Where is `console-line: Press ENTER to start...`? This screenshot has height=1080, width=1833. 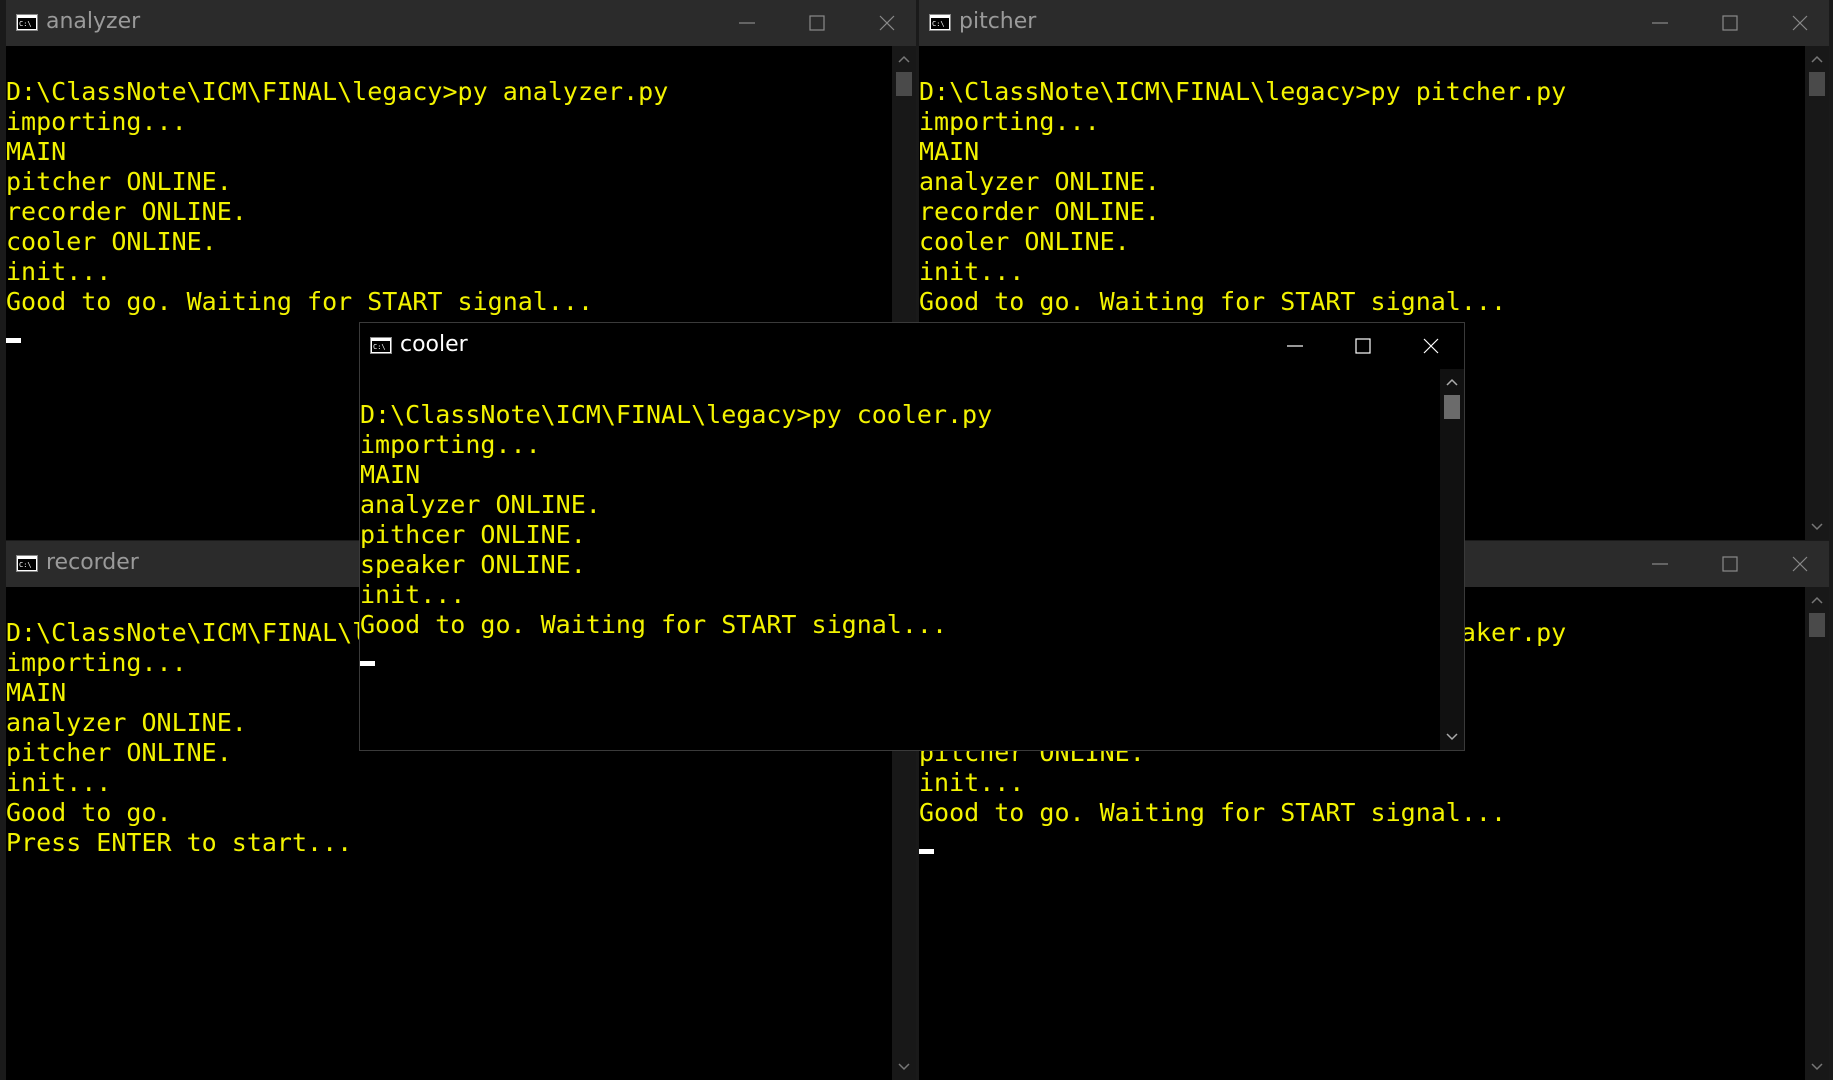
console-line: Press ENTER to start... is located at coordinates (179, 842).